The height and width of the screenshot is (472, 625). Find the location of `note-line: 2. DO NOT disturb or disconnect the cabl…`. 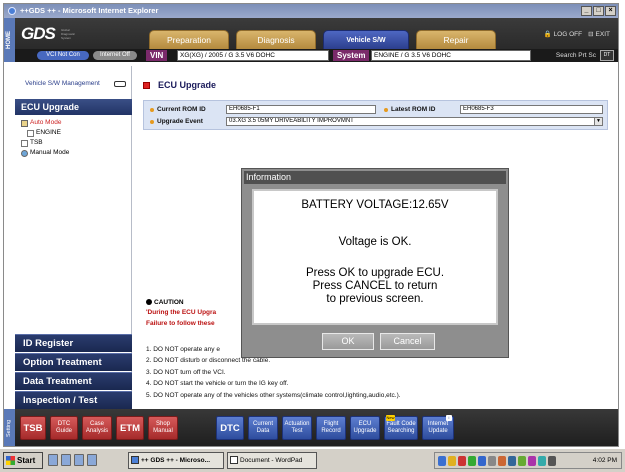

note-line: 2. DO NOT disturb or disconnect the cabl… is located at coordinates (208, 360).